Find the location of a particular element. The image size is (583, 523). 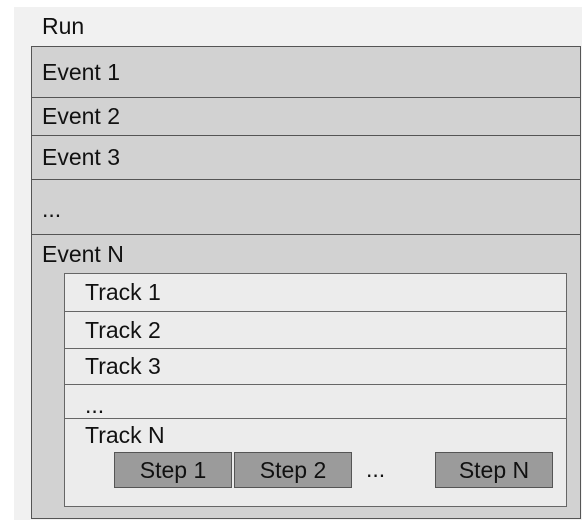

run-label: Run is located at coordinates (63, 26).